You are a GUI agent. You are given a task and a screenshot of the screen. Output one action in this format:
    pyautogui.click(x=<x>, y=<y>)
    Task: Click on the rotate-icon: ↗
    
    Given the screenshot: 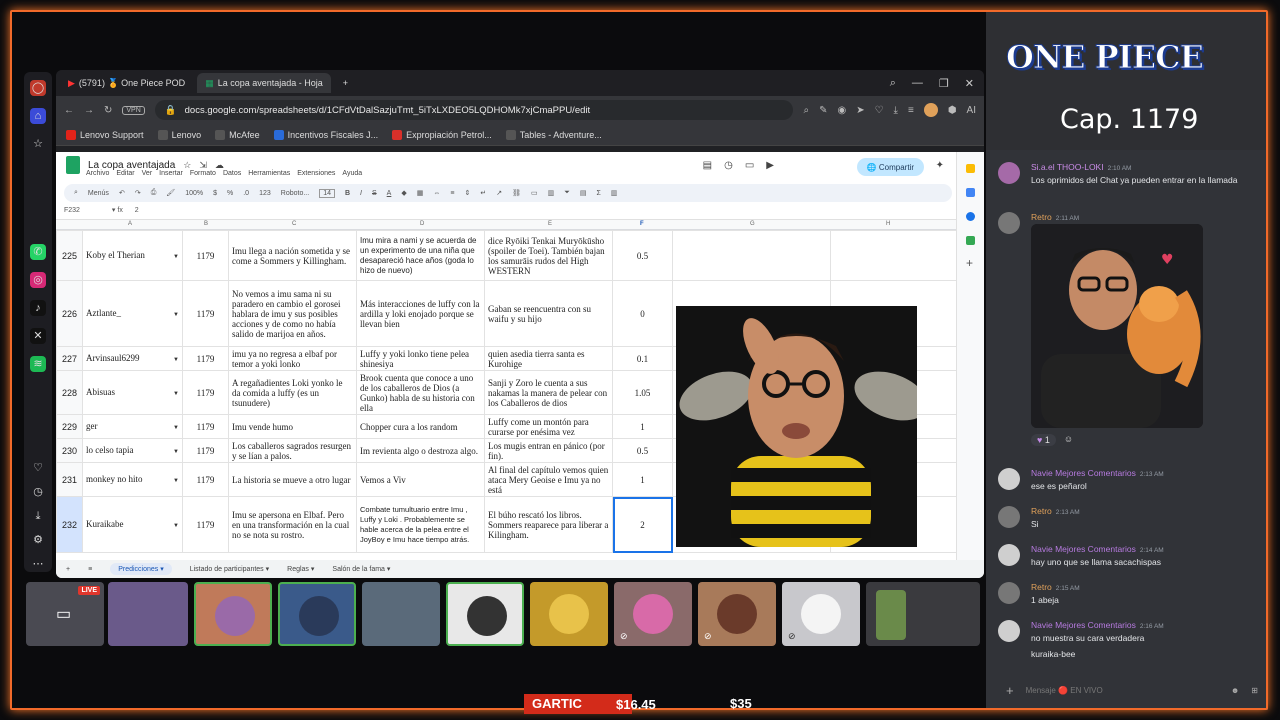 What is the action you would take?
    pyautogui.click(x=499, y=193)
    